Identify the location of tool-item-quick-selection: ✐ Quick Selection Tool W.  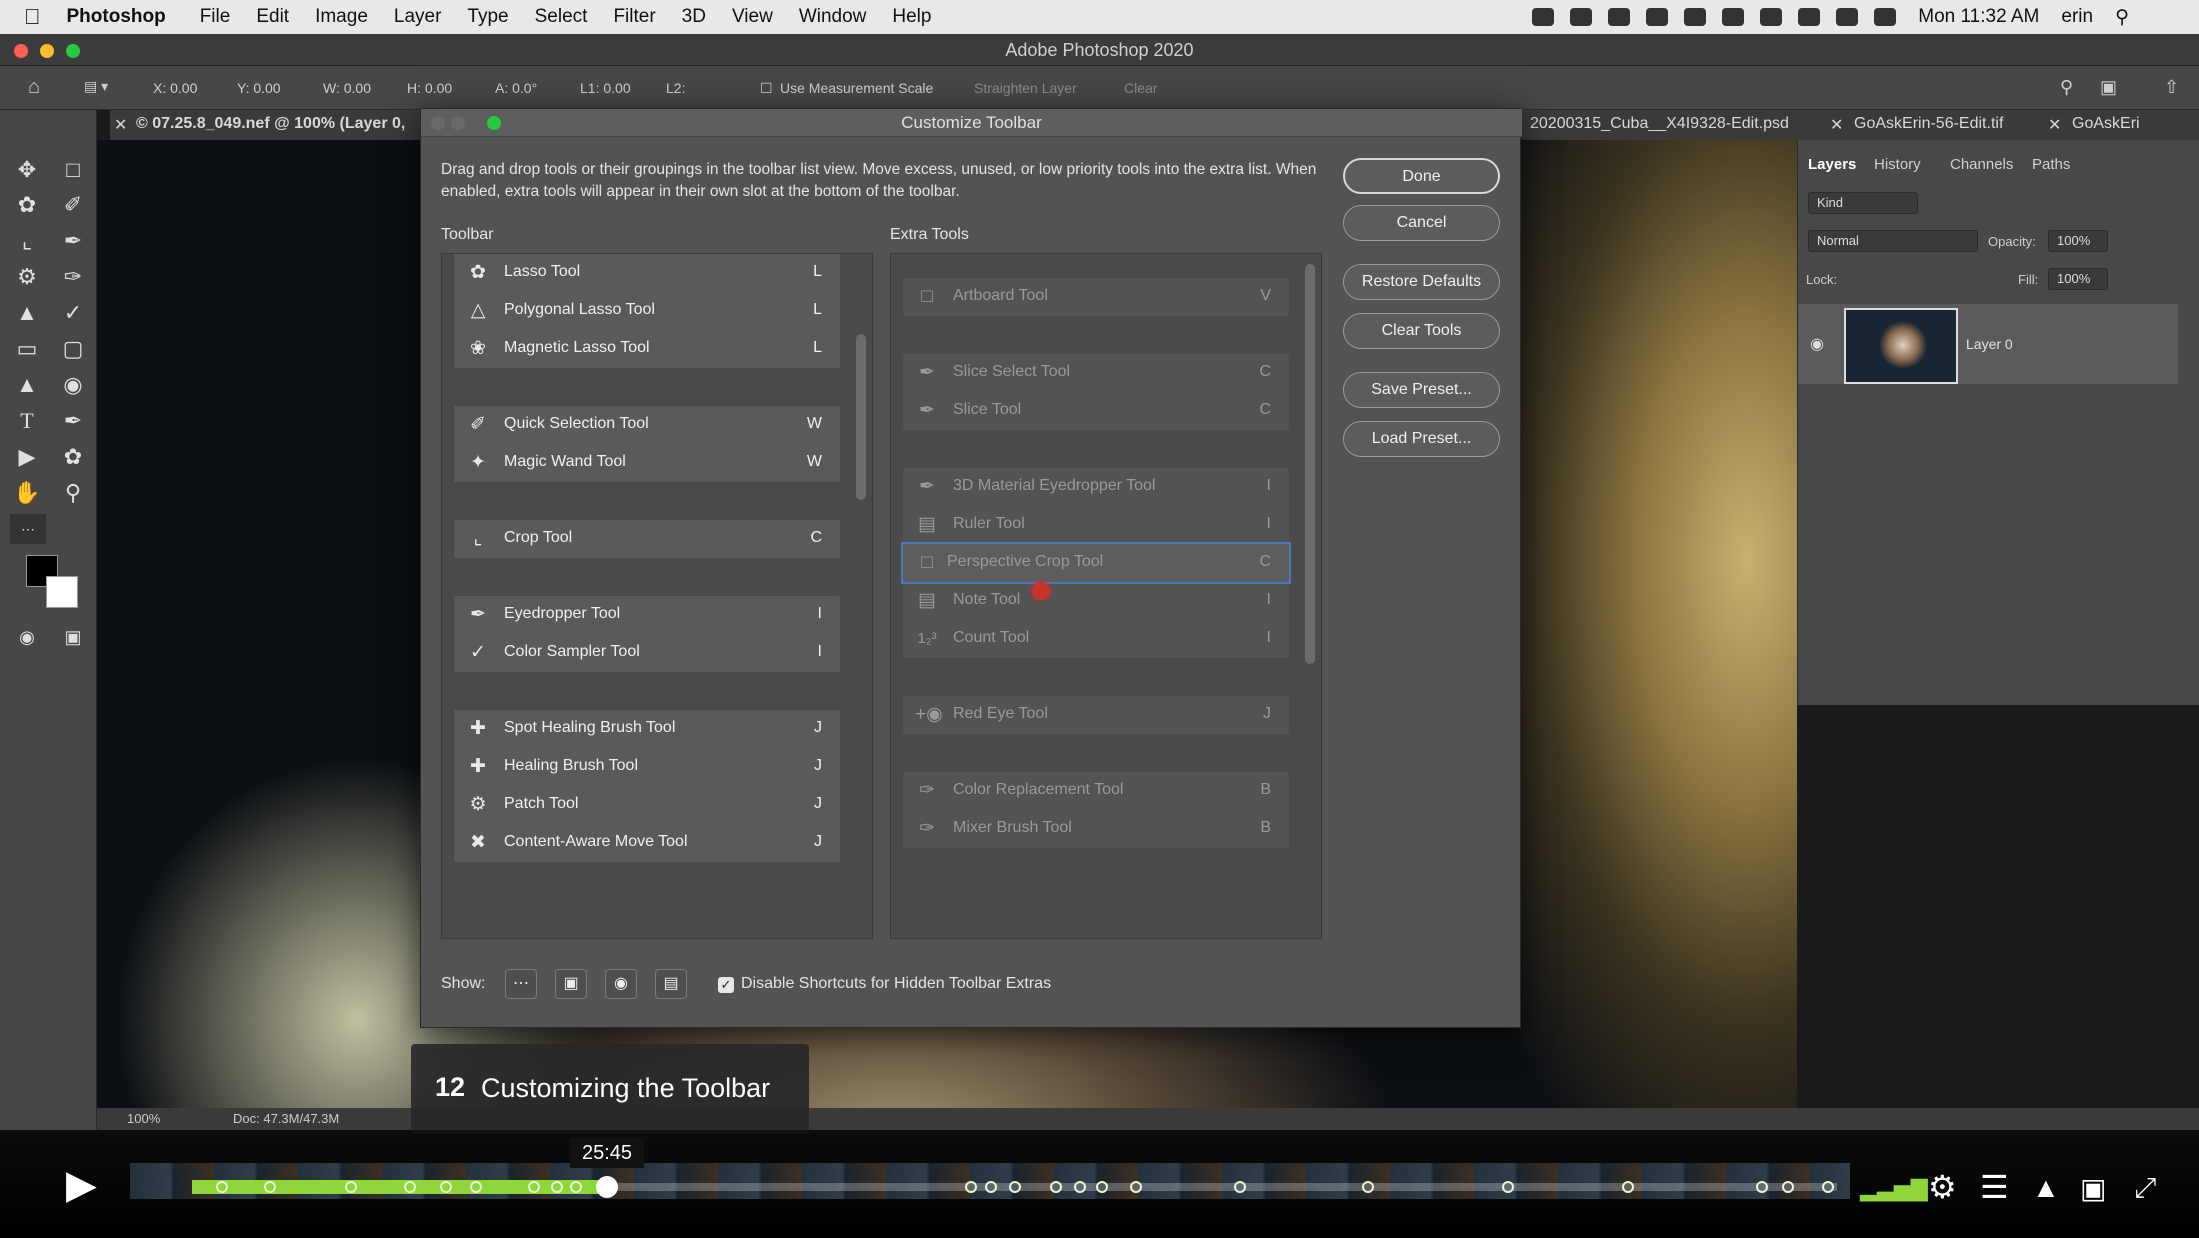
(647, 425).